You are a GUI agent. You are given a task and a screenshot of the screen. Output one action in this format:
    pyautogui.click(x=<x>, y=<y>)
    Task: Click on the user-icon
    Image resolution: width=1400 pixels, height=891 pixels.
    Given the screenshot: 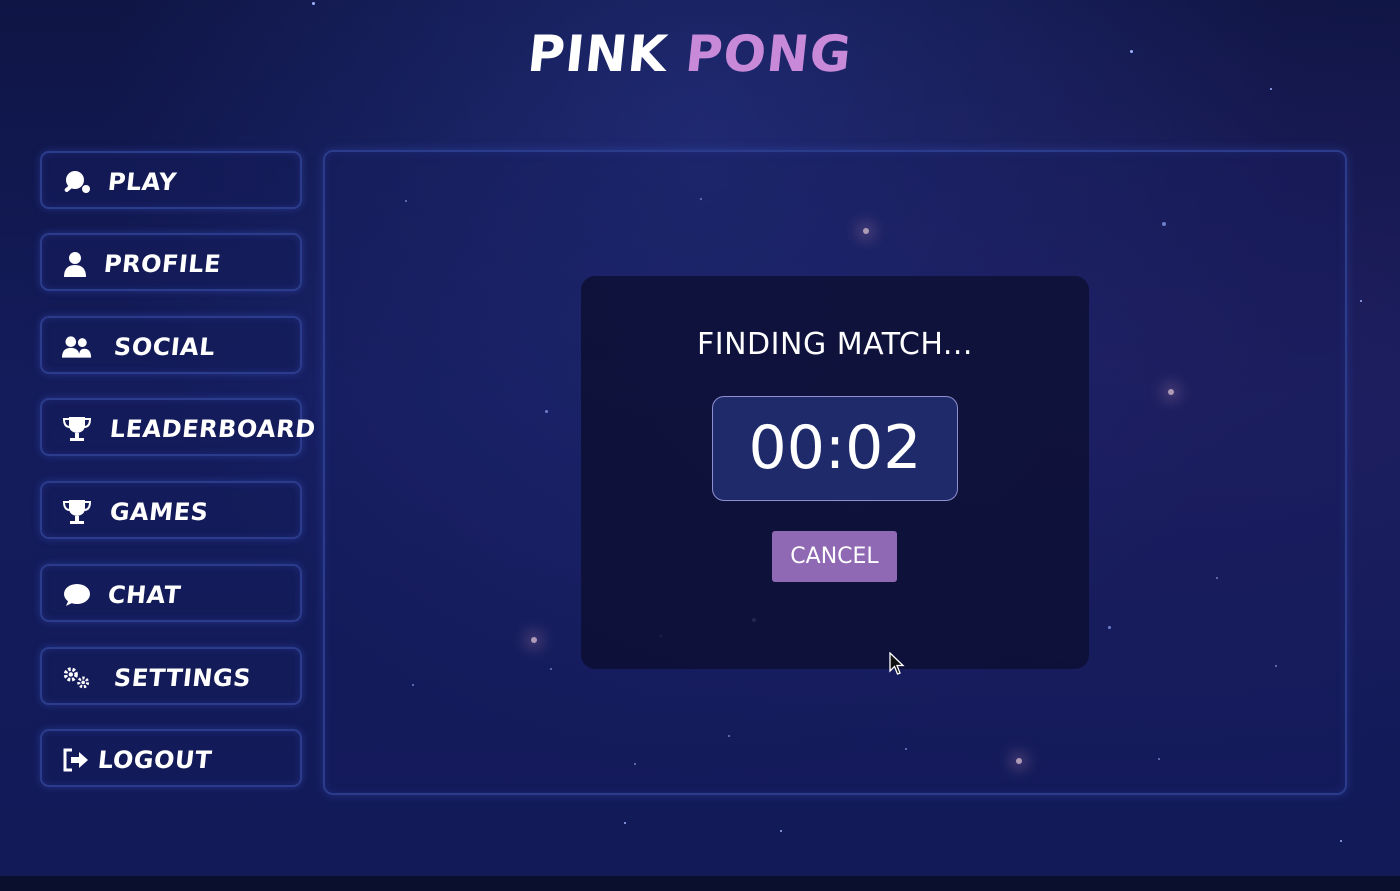 What is the action you would take?
    pyautogui.click(x=75, y=264)
    